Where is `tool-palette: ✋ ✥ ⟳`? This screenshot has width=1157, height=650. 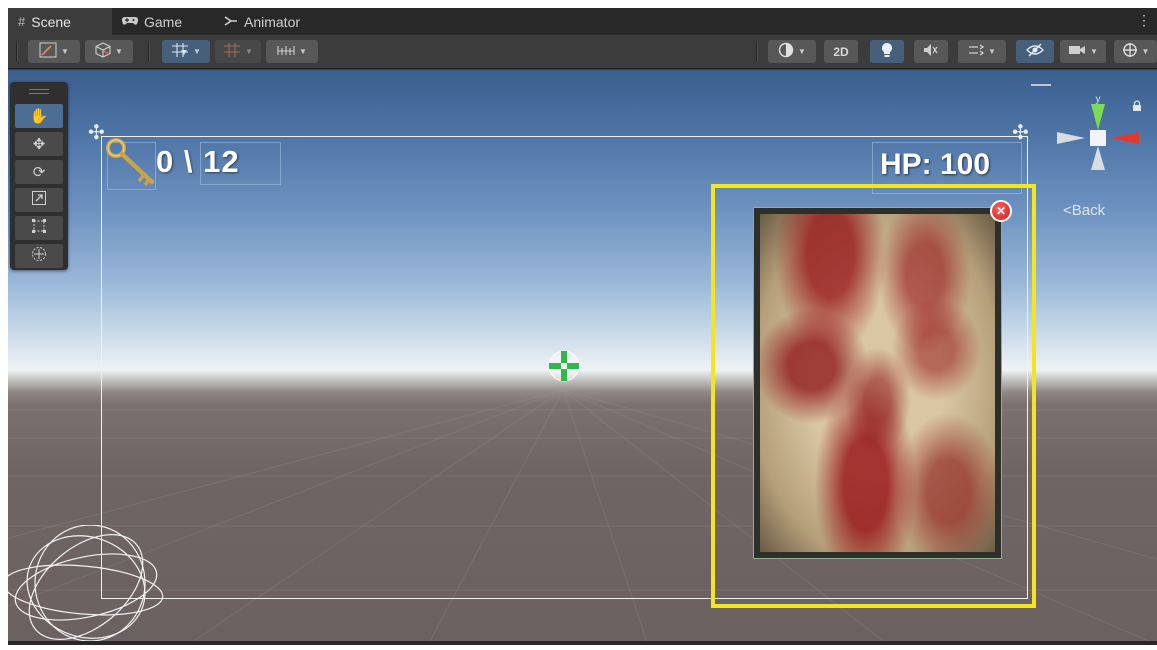 tool-palette: ✋ ✥ ⟳ is located at coordinates (39, 176).